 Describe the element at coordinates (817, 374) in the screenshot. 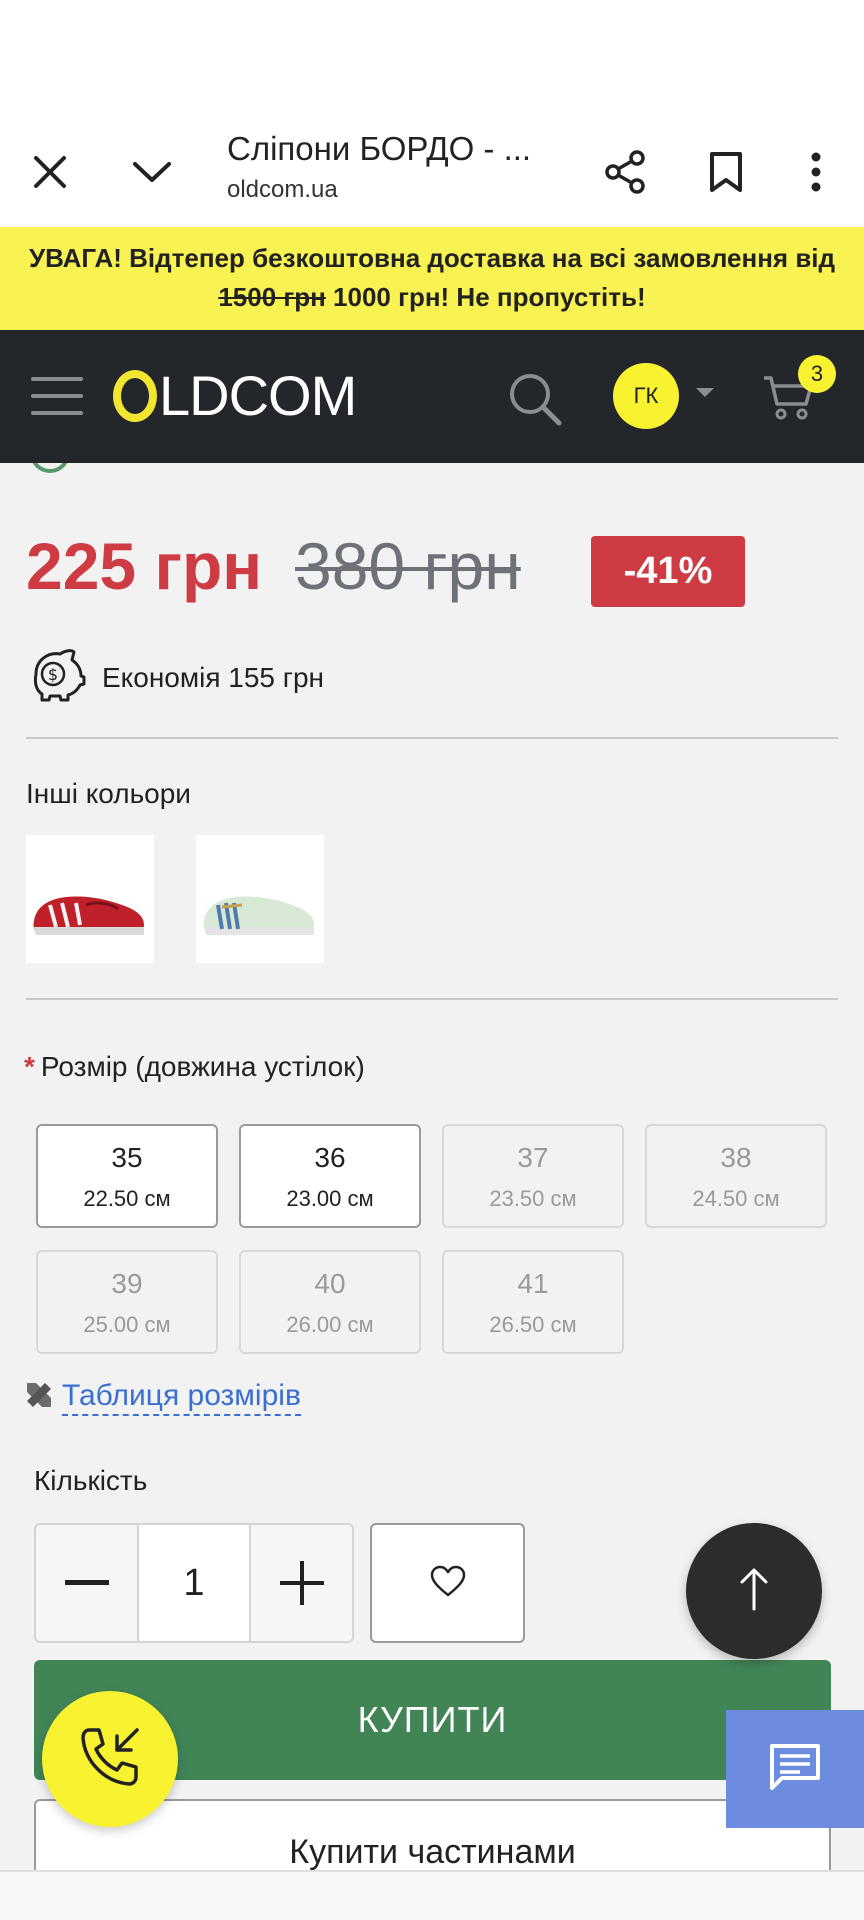

I see `cart-count-badge: 3` at that location.